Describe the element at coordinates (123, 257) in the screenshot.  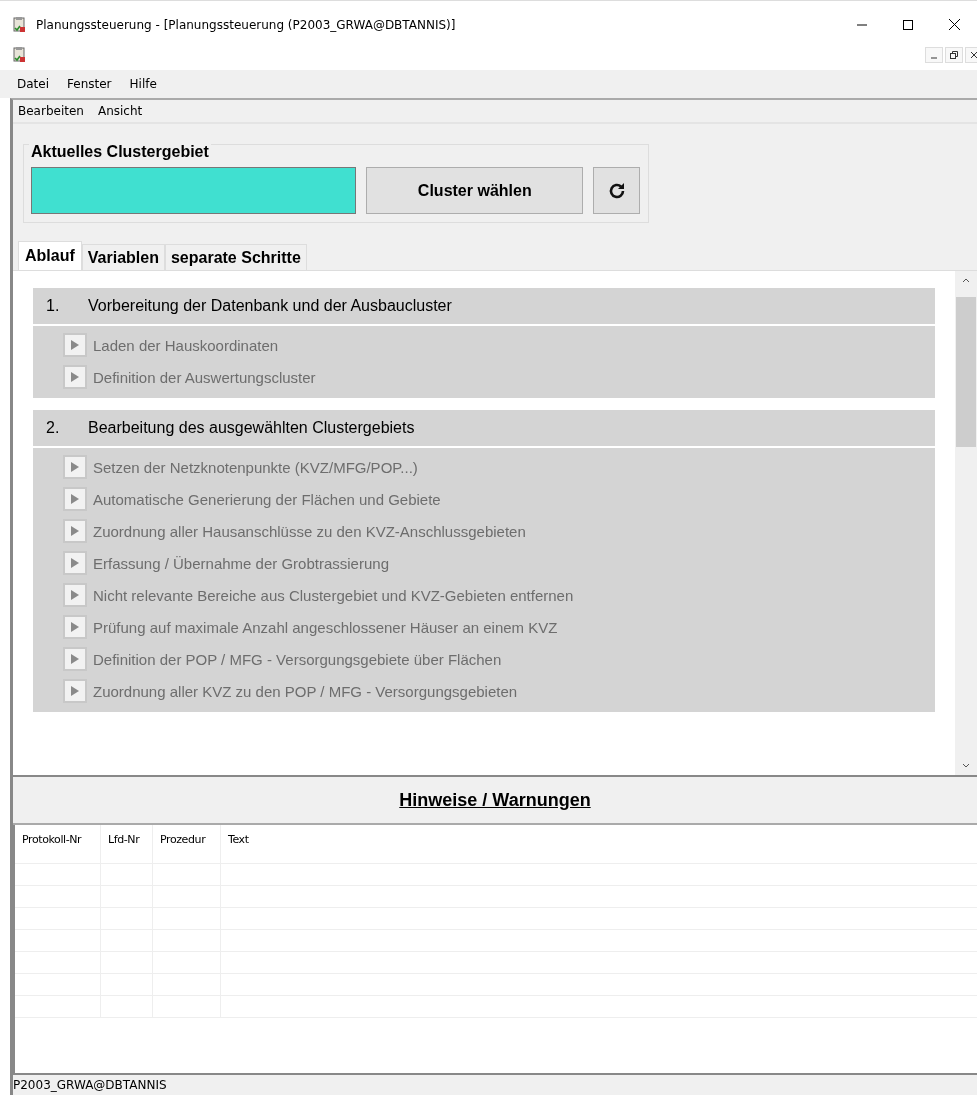
I see `tab: Variablen` at that location.